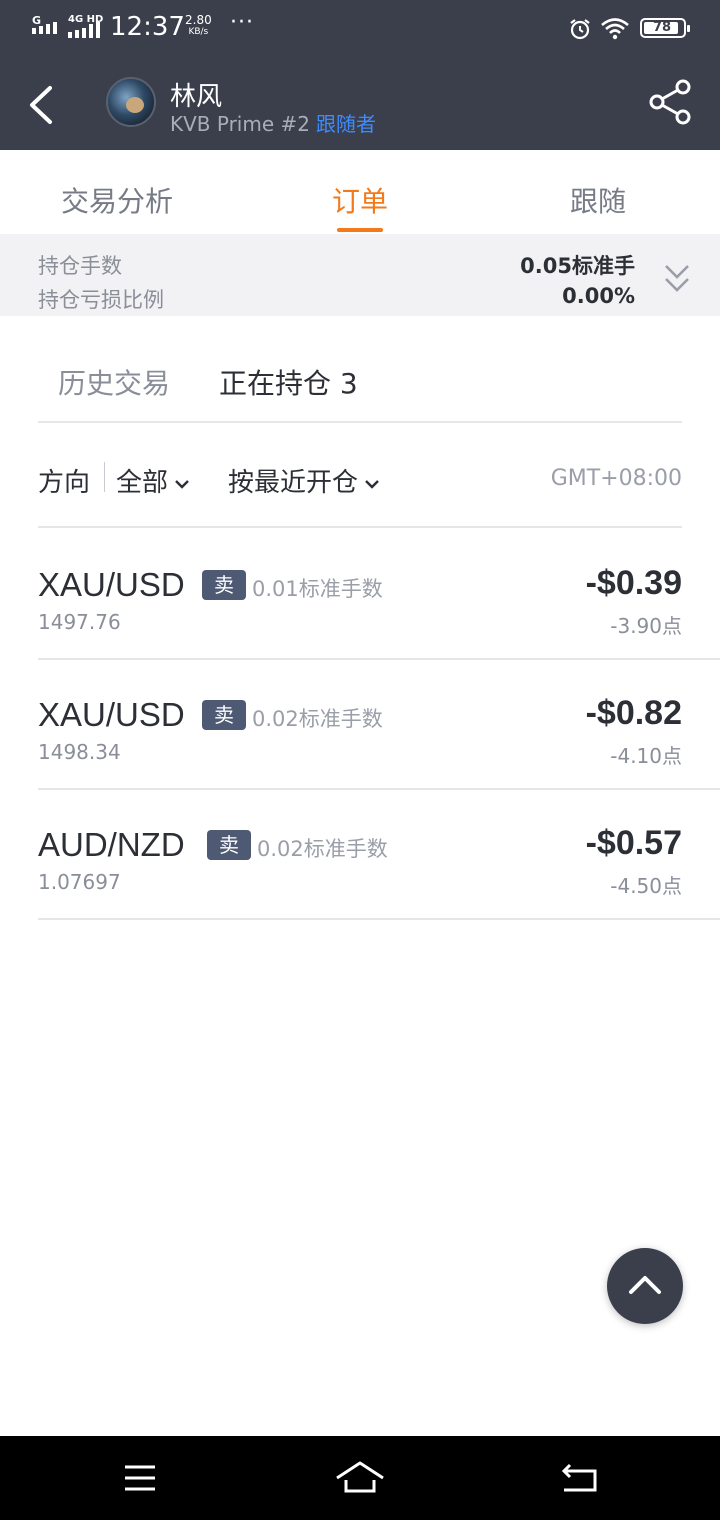 The height and width of the screenshot is (1520, 720). Describe the element at coordinates (101, 300) in the screenshot. I see `loss-ratio-label: 持仓亏损比例` at that location.